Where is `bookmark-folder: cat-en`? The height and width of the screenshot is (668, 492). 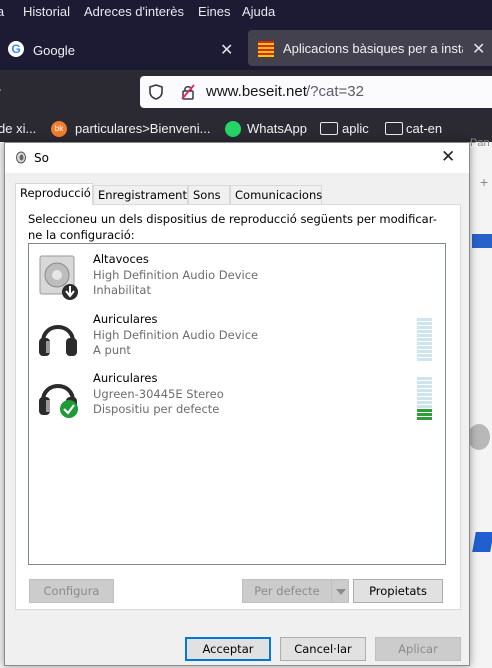 bookmark-folder: cat-en is located at coordinates (424, 128).